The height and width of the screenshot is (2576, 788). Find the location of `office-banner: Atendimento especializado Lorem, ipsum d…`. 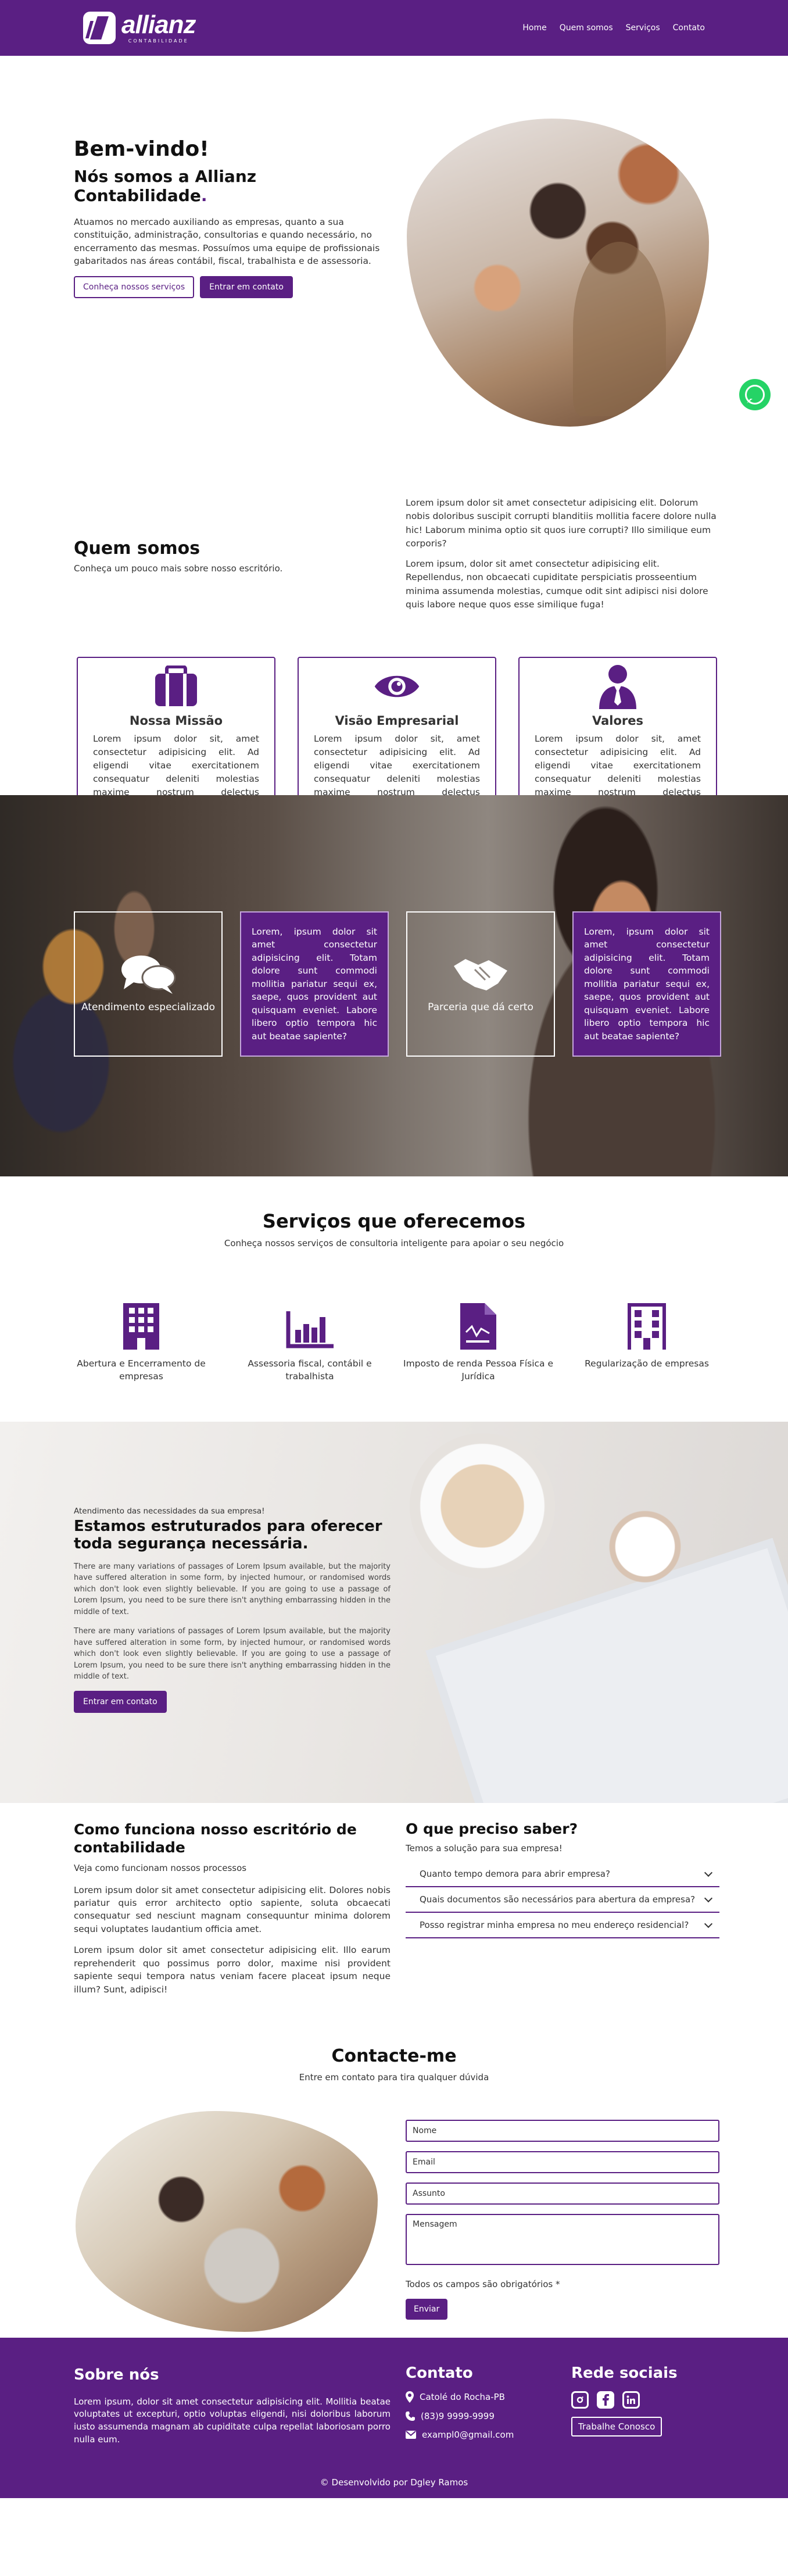

office-banner: Atendimento especializado Lorem, ipsum d… is located at coordinates (394, 986).